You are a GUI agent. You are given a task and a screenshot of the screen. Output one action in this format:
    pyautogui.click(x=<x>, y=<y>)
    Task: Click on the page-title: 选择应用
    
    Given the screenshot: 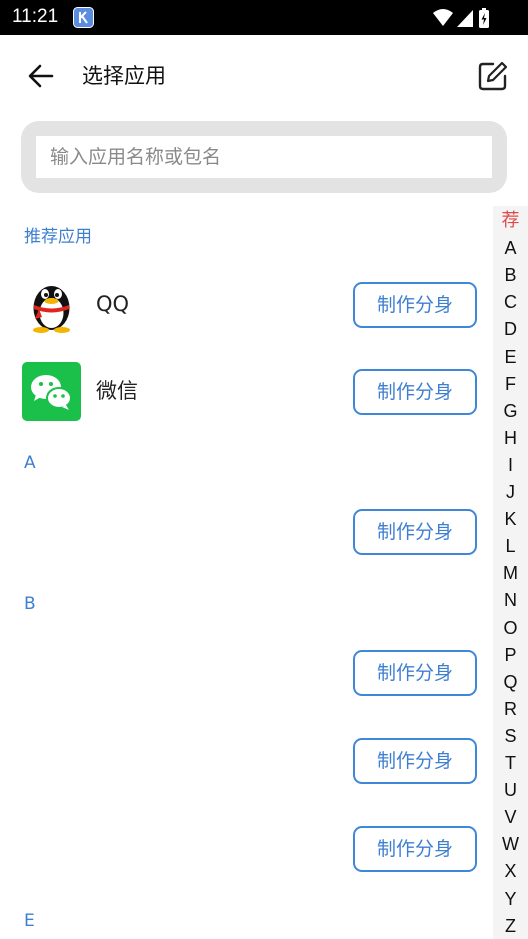 What is the action you would take?
    pyautogui.click(x=124, y=76)
    